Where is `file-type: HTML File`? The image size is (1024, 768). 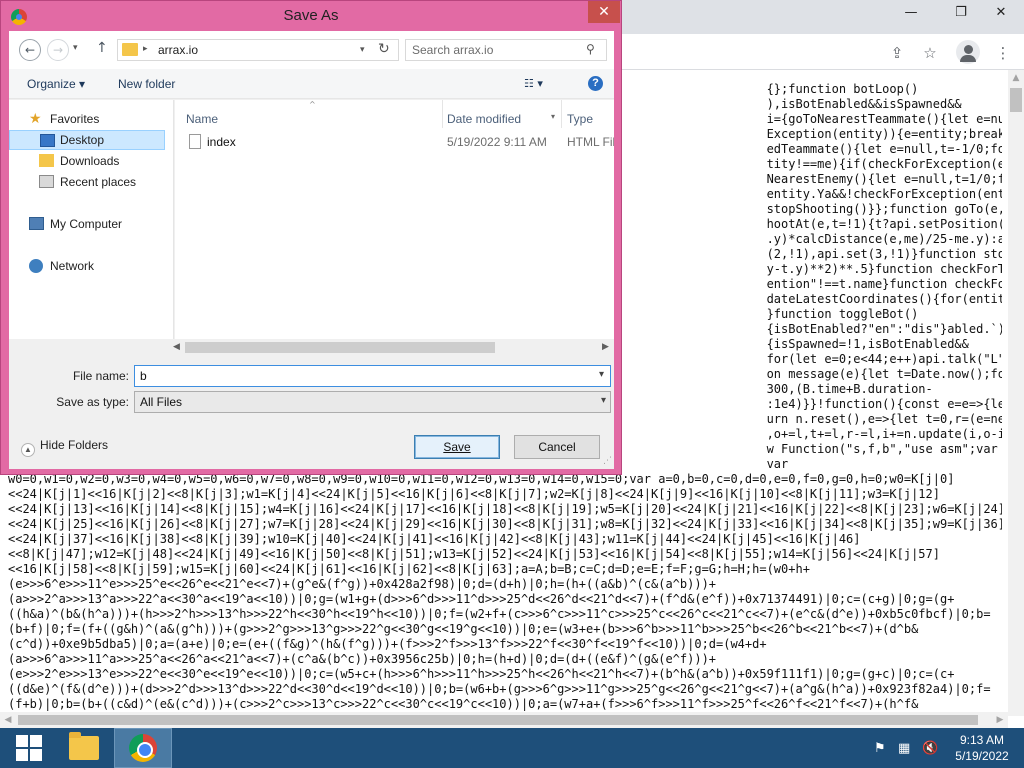 file-type: HTML File is located at coordinates (590, 142).